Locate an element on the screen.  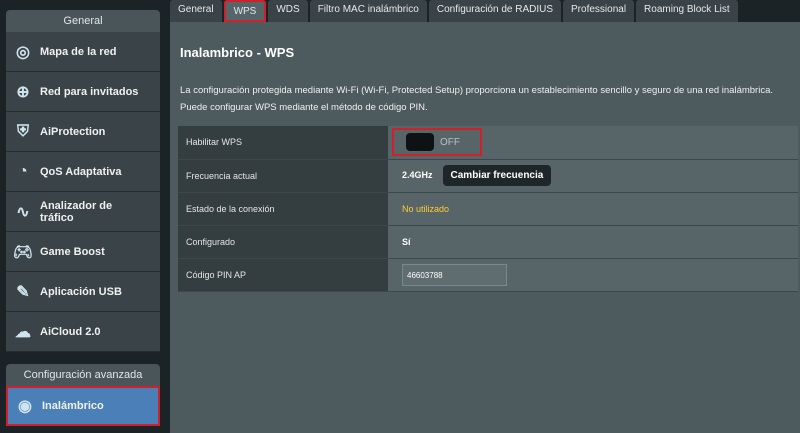
tab-general: General is located at coordinates (196, 11).